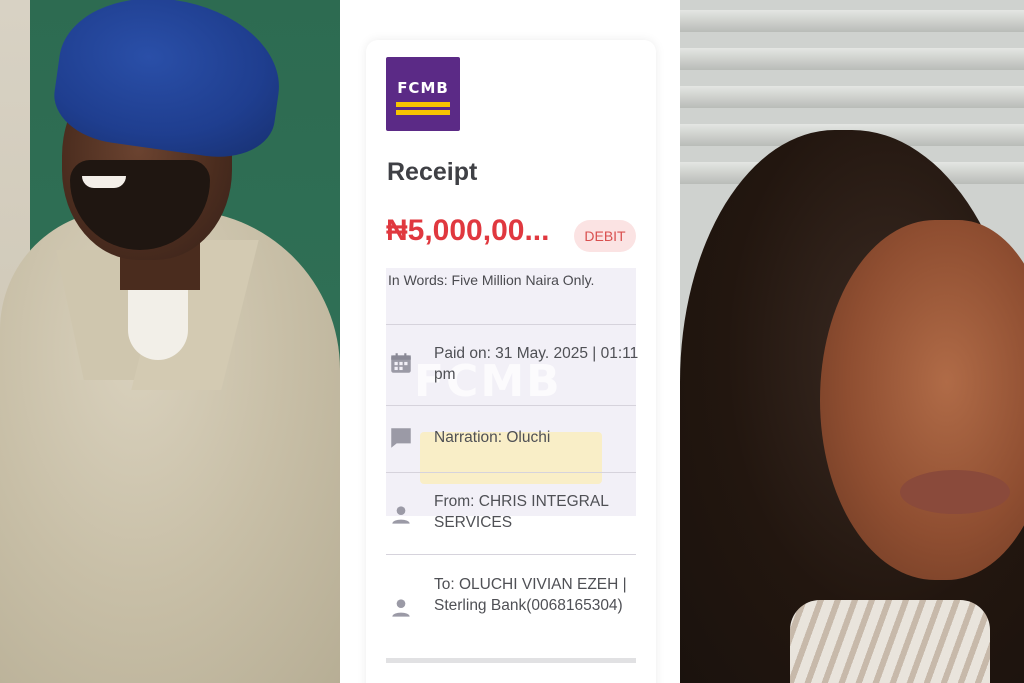 This screenshot has height=683, width=1024. What do you see at coordinates (423, 104) in the screenshot?
I see `logo-bar-top` at bounding box center [423, 104].